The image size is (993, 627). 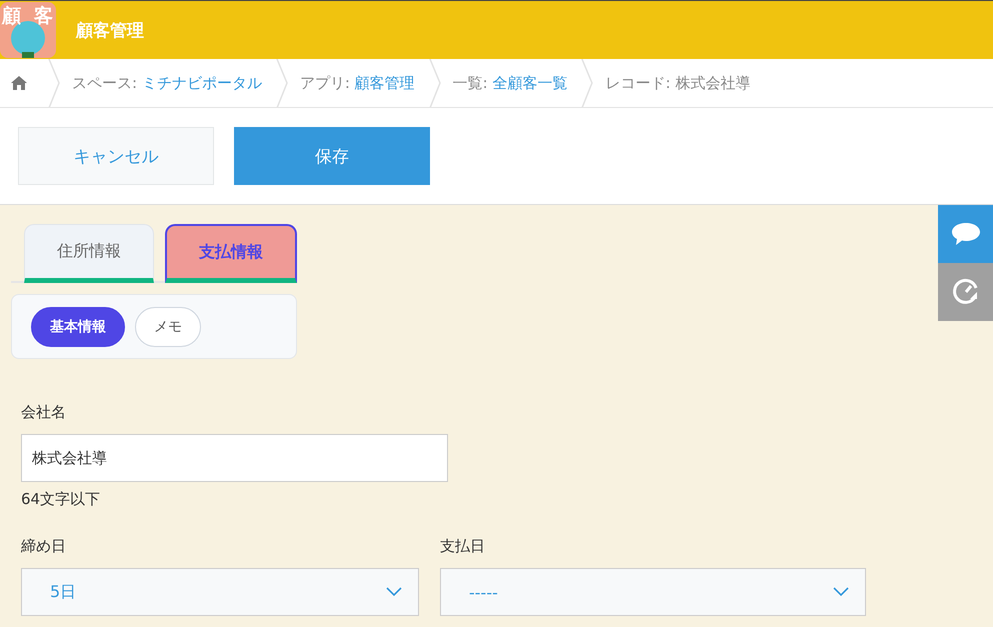 What do you see at coordinates (28, 30) in the screenshot?
I see `app-logo: 顧 客` at bounding box center [28, 30].